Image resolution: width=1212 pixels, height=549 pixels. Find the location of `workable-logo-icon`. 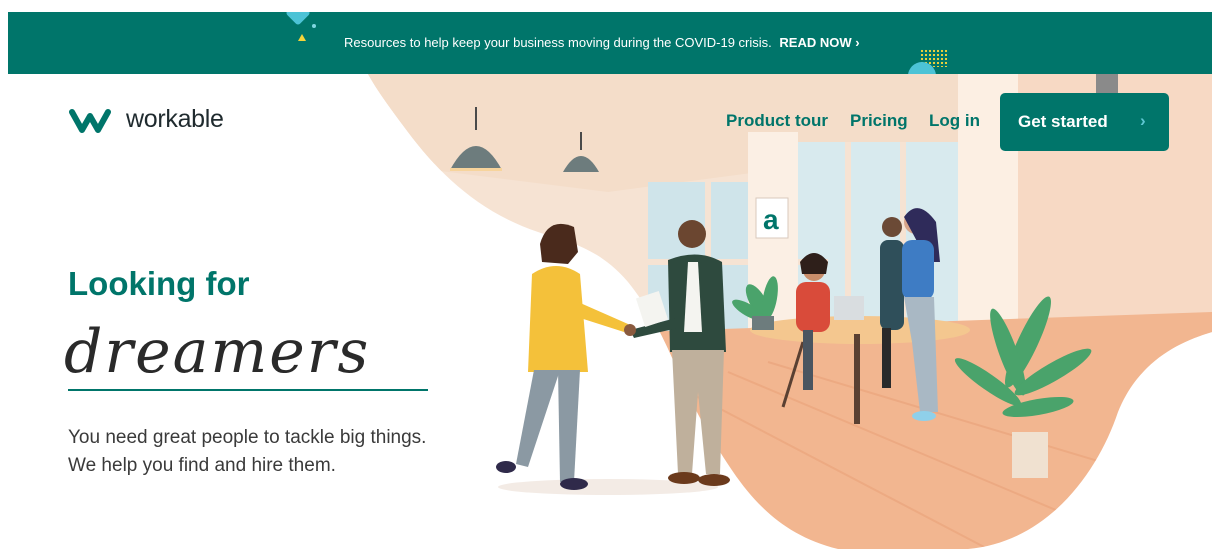

workable-logo-icon is located at coordinates (90, 120).